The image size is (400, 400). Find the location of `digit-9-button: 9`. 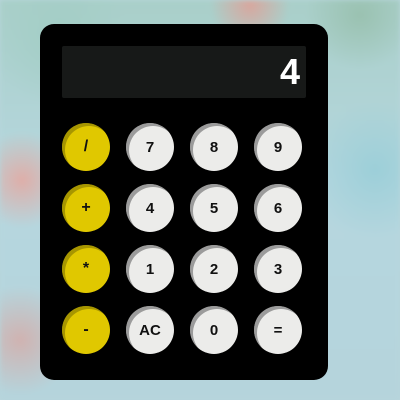

digit-9-button: 9 is located at coordinates (278, 147).